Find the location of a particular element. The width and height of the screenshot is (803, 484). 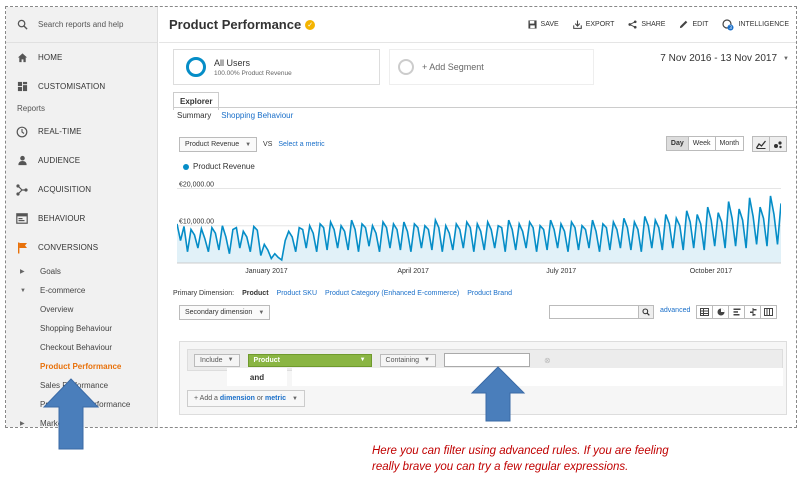

sidebar-item-home: HOME is located at coordinates (81, 57).